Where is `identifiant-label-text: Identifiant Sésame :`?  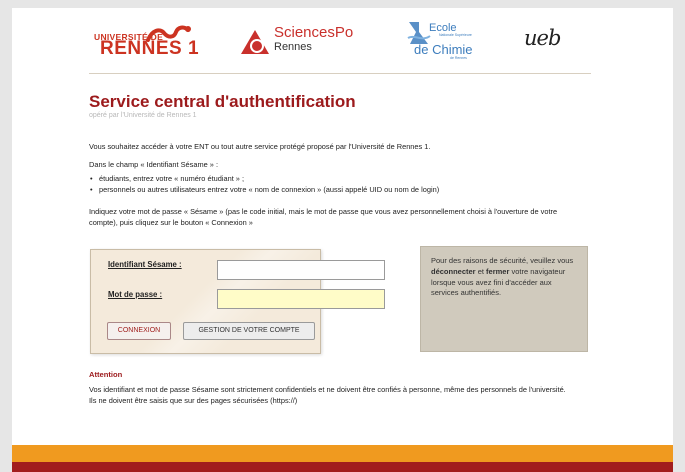
identifiant-label-text: Identifiant Sésame : is located at coordinates (145, 264).